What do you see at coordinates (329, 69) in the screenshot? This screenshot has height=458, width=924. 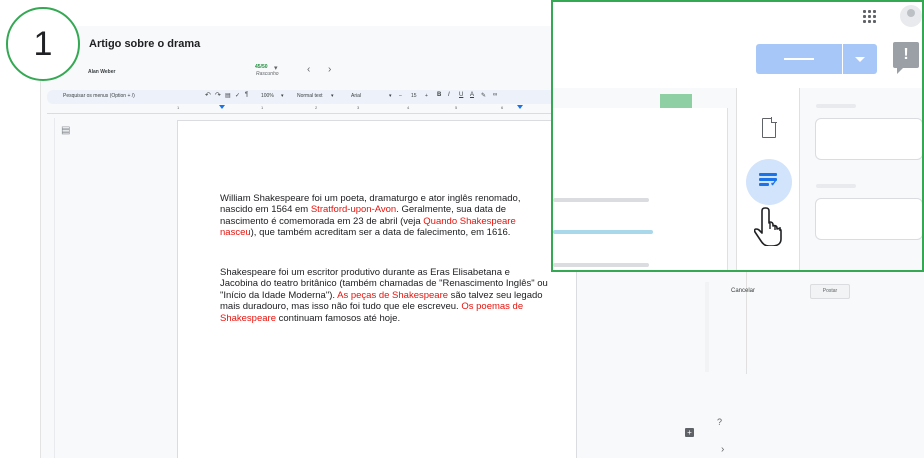 I see `next-button: ›` at bounding box center [329, 69].